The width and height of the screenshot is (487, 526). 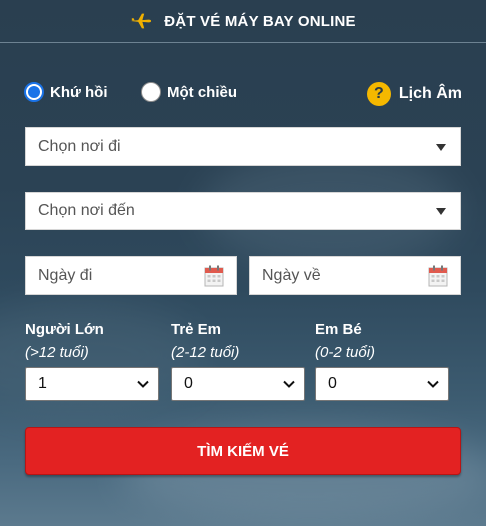 What do you see at coordinates (57, 352) in the screenshot?
I see `adult-age-note: (>12 tuổi)` at bounding box center [57, 352].